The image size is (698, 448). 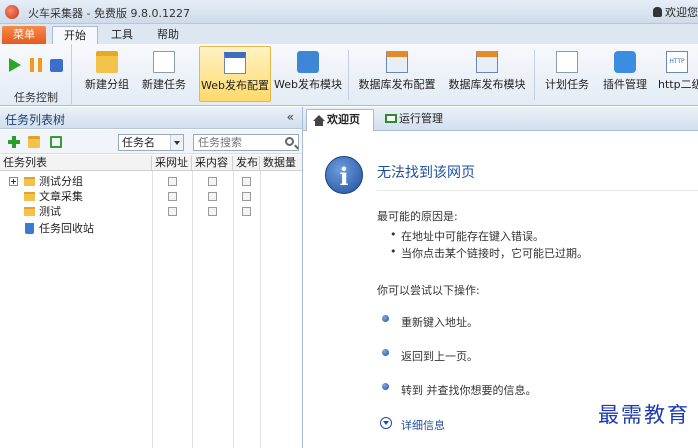 I want to click on tab-menu: 菜单, so click(x=24, y=35).